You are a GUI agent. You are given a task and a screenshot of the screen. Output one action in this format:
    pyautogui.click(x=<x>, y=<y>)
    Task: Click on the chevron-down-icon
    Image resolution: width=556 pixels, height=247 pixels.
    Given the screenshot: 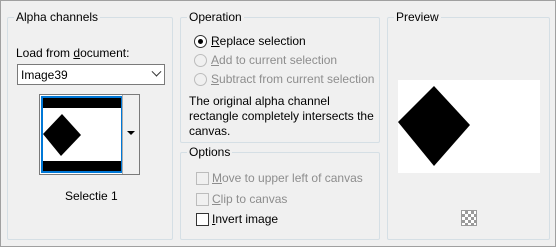 What is the action you would take?
    pyautogui.click(x=156, y=71)
    